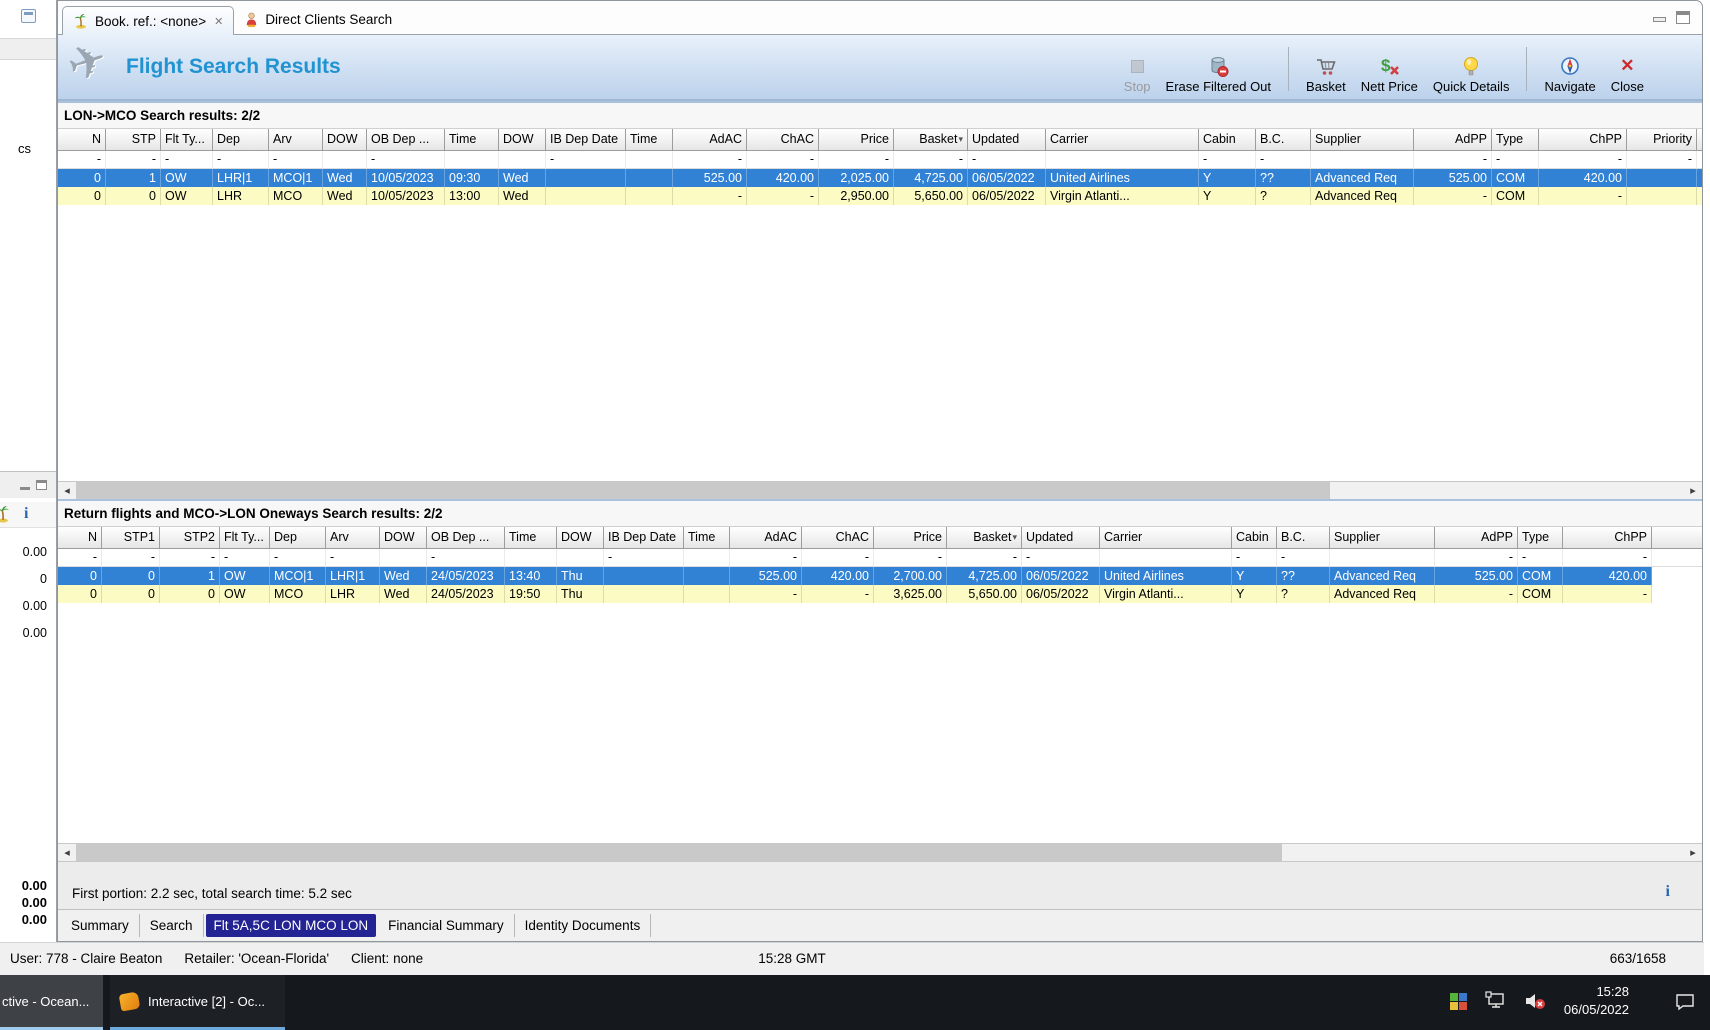 This screenshot has width=1710, height=1030. What do you see at coordinates (218, 21) in the screenshot?
I see `close-icon: ✕` at bounding box center [218, 21].